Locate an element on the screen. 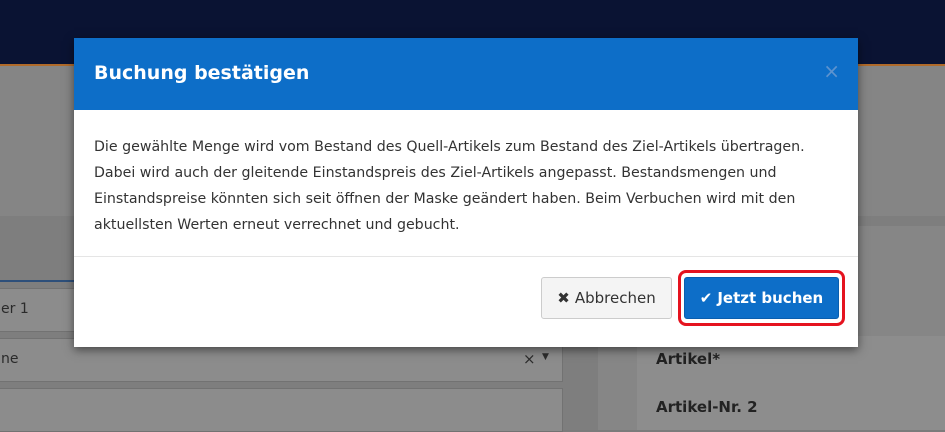  chevron-down-icon: ▼ is located at coordinates (545, 357).